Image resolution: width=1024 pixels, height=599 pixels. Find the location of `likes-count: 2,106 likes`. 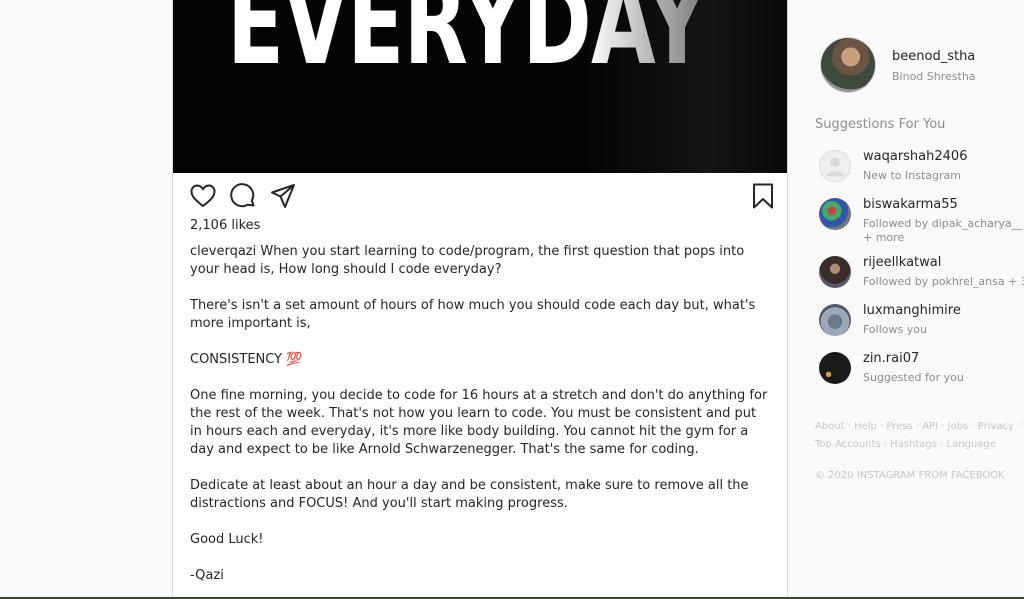

likes-count: 2,106 likes is located at coordinates (225, 225).